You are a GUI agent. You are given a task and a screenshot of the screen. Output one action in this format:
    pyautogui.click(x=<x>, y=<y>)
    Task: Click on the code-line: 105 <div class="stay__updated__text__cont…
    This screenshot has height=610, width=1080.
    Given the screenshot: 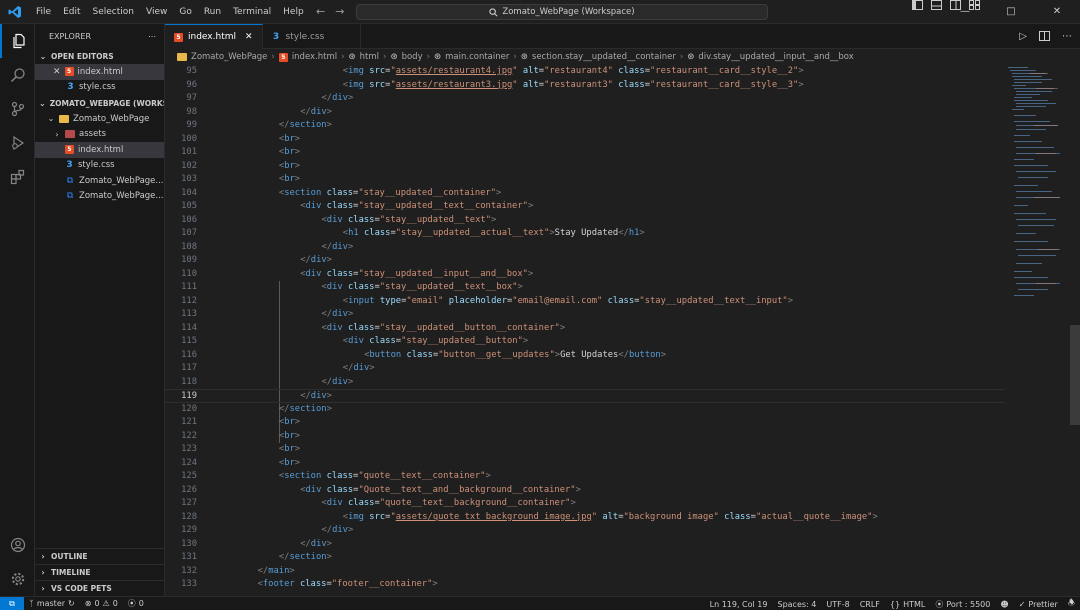 What is the action you would take?
    pyautogui.click(x=585, y=207)
    